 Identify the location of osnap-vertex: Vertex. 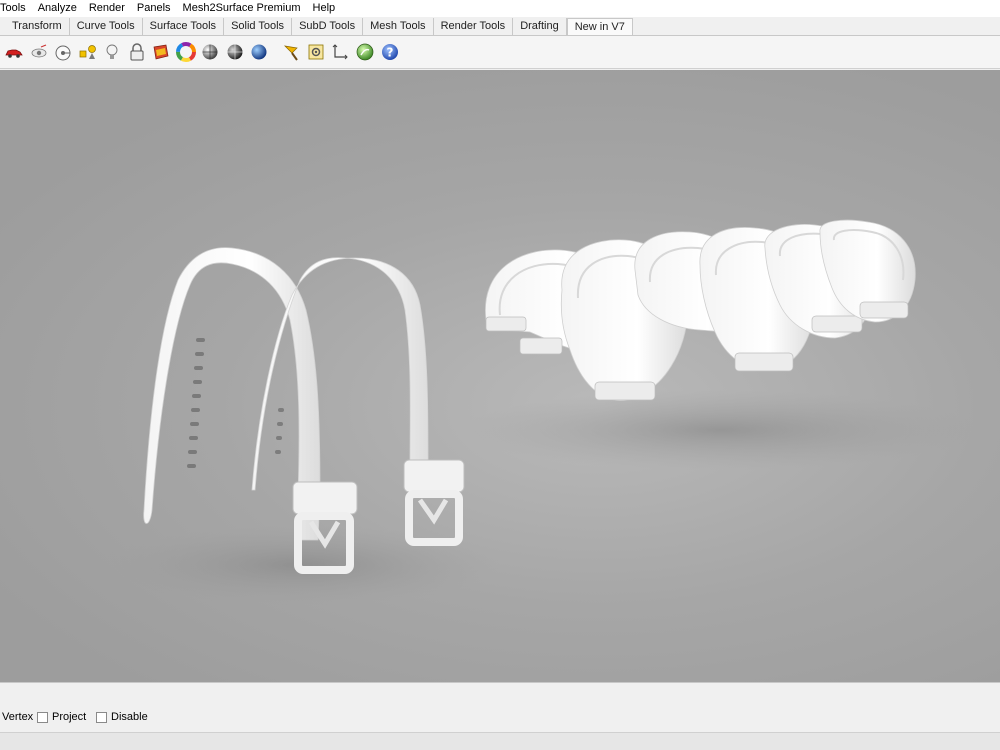
(17, 717).